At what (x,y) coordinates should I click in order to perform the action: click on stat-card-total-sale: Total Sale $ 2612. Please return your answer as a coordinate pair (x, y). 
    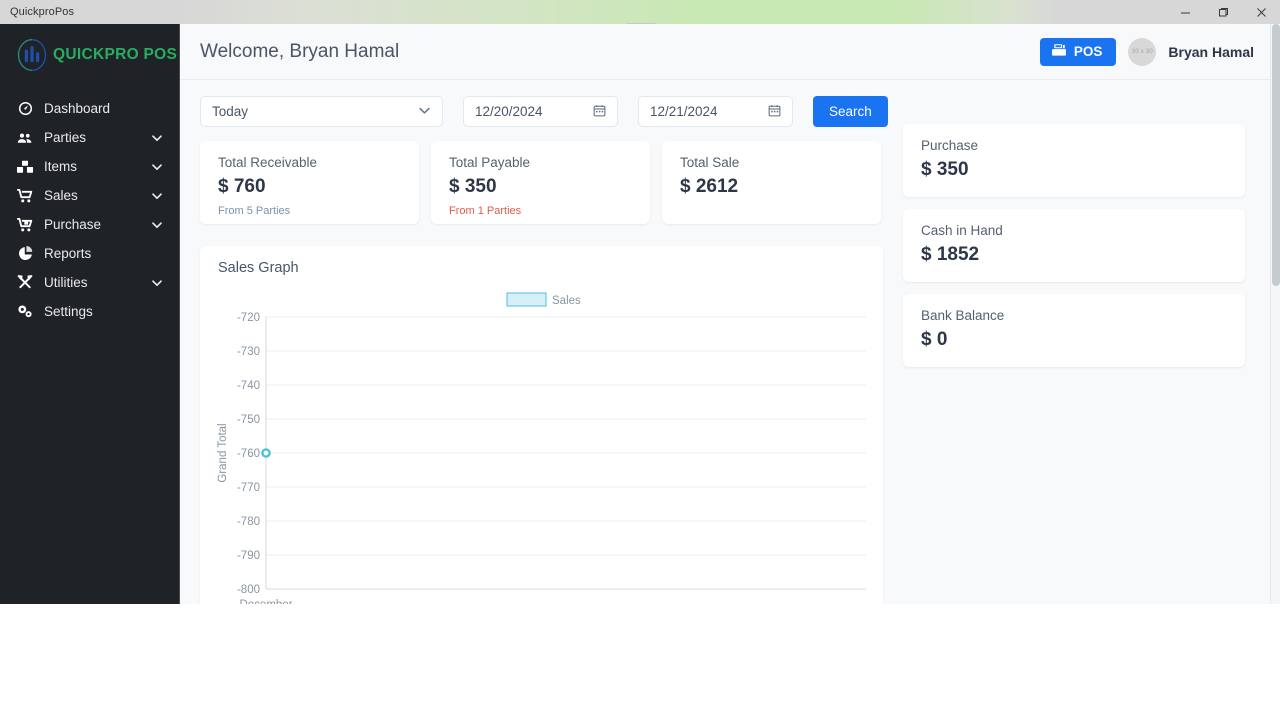
    Looking at the image, I should click on (771, 182).